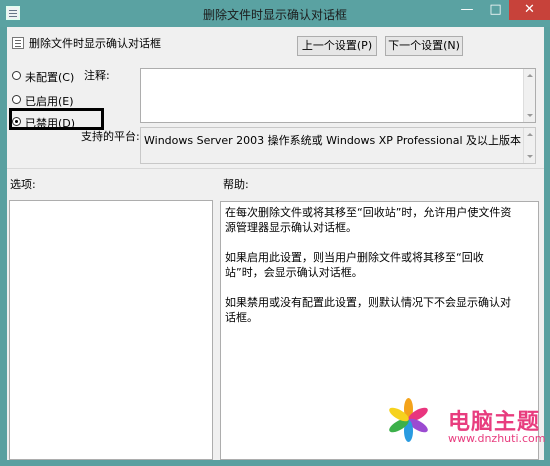 Image resolution: width=550 pixels, height=466 pixels. I want to click on radio-label: 未配置(C), so click(50, 77).